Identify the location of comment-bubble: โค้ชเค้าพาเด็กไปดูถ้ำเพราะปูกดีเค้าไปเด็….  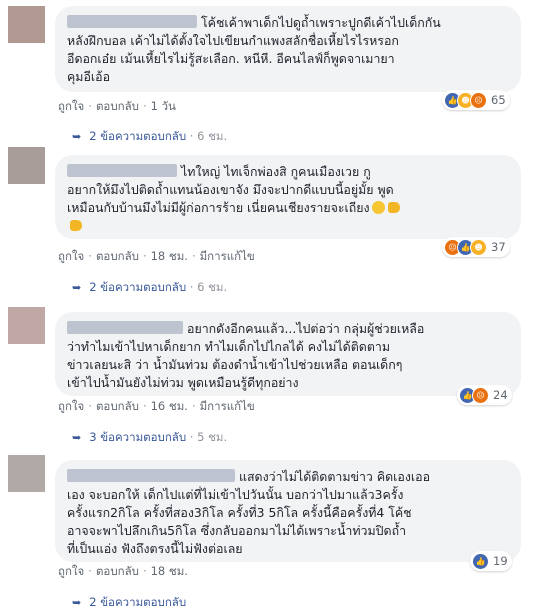
(288, 49).